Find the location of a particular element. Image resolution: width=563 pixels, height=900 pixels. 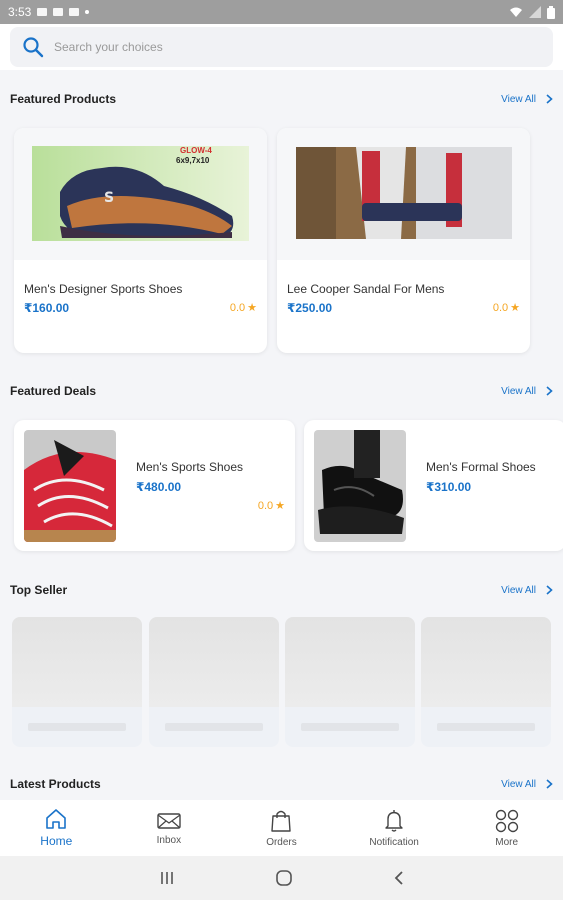

product-name: Men's Designer Sports Shoes is located at coordinates (103, 289).